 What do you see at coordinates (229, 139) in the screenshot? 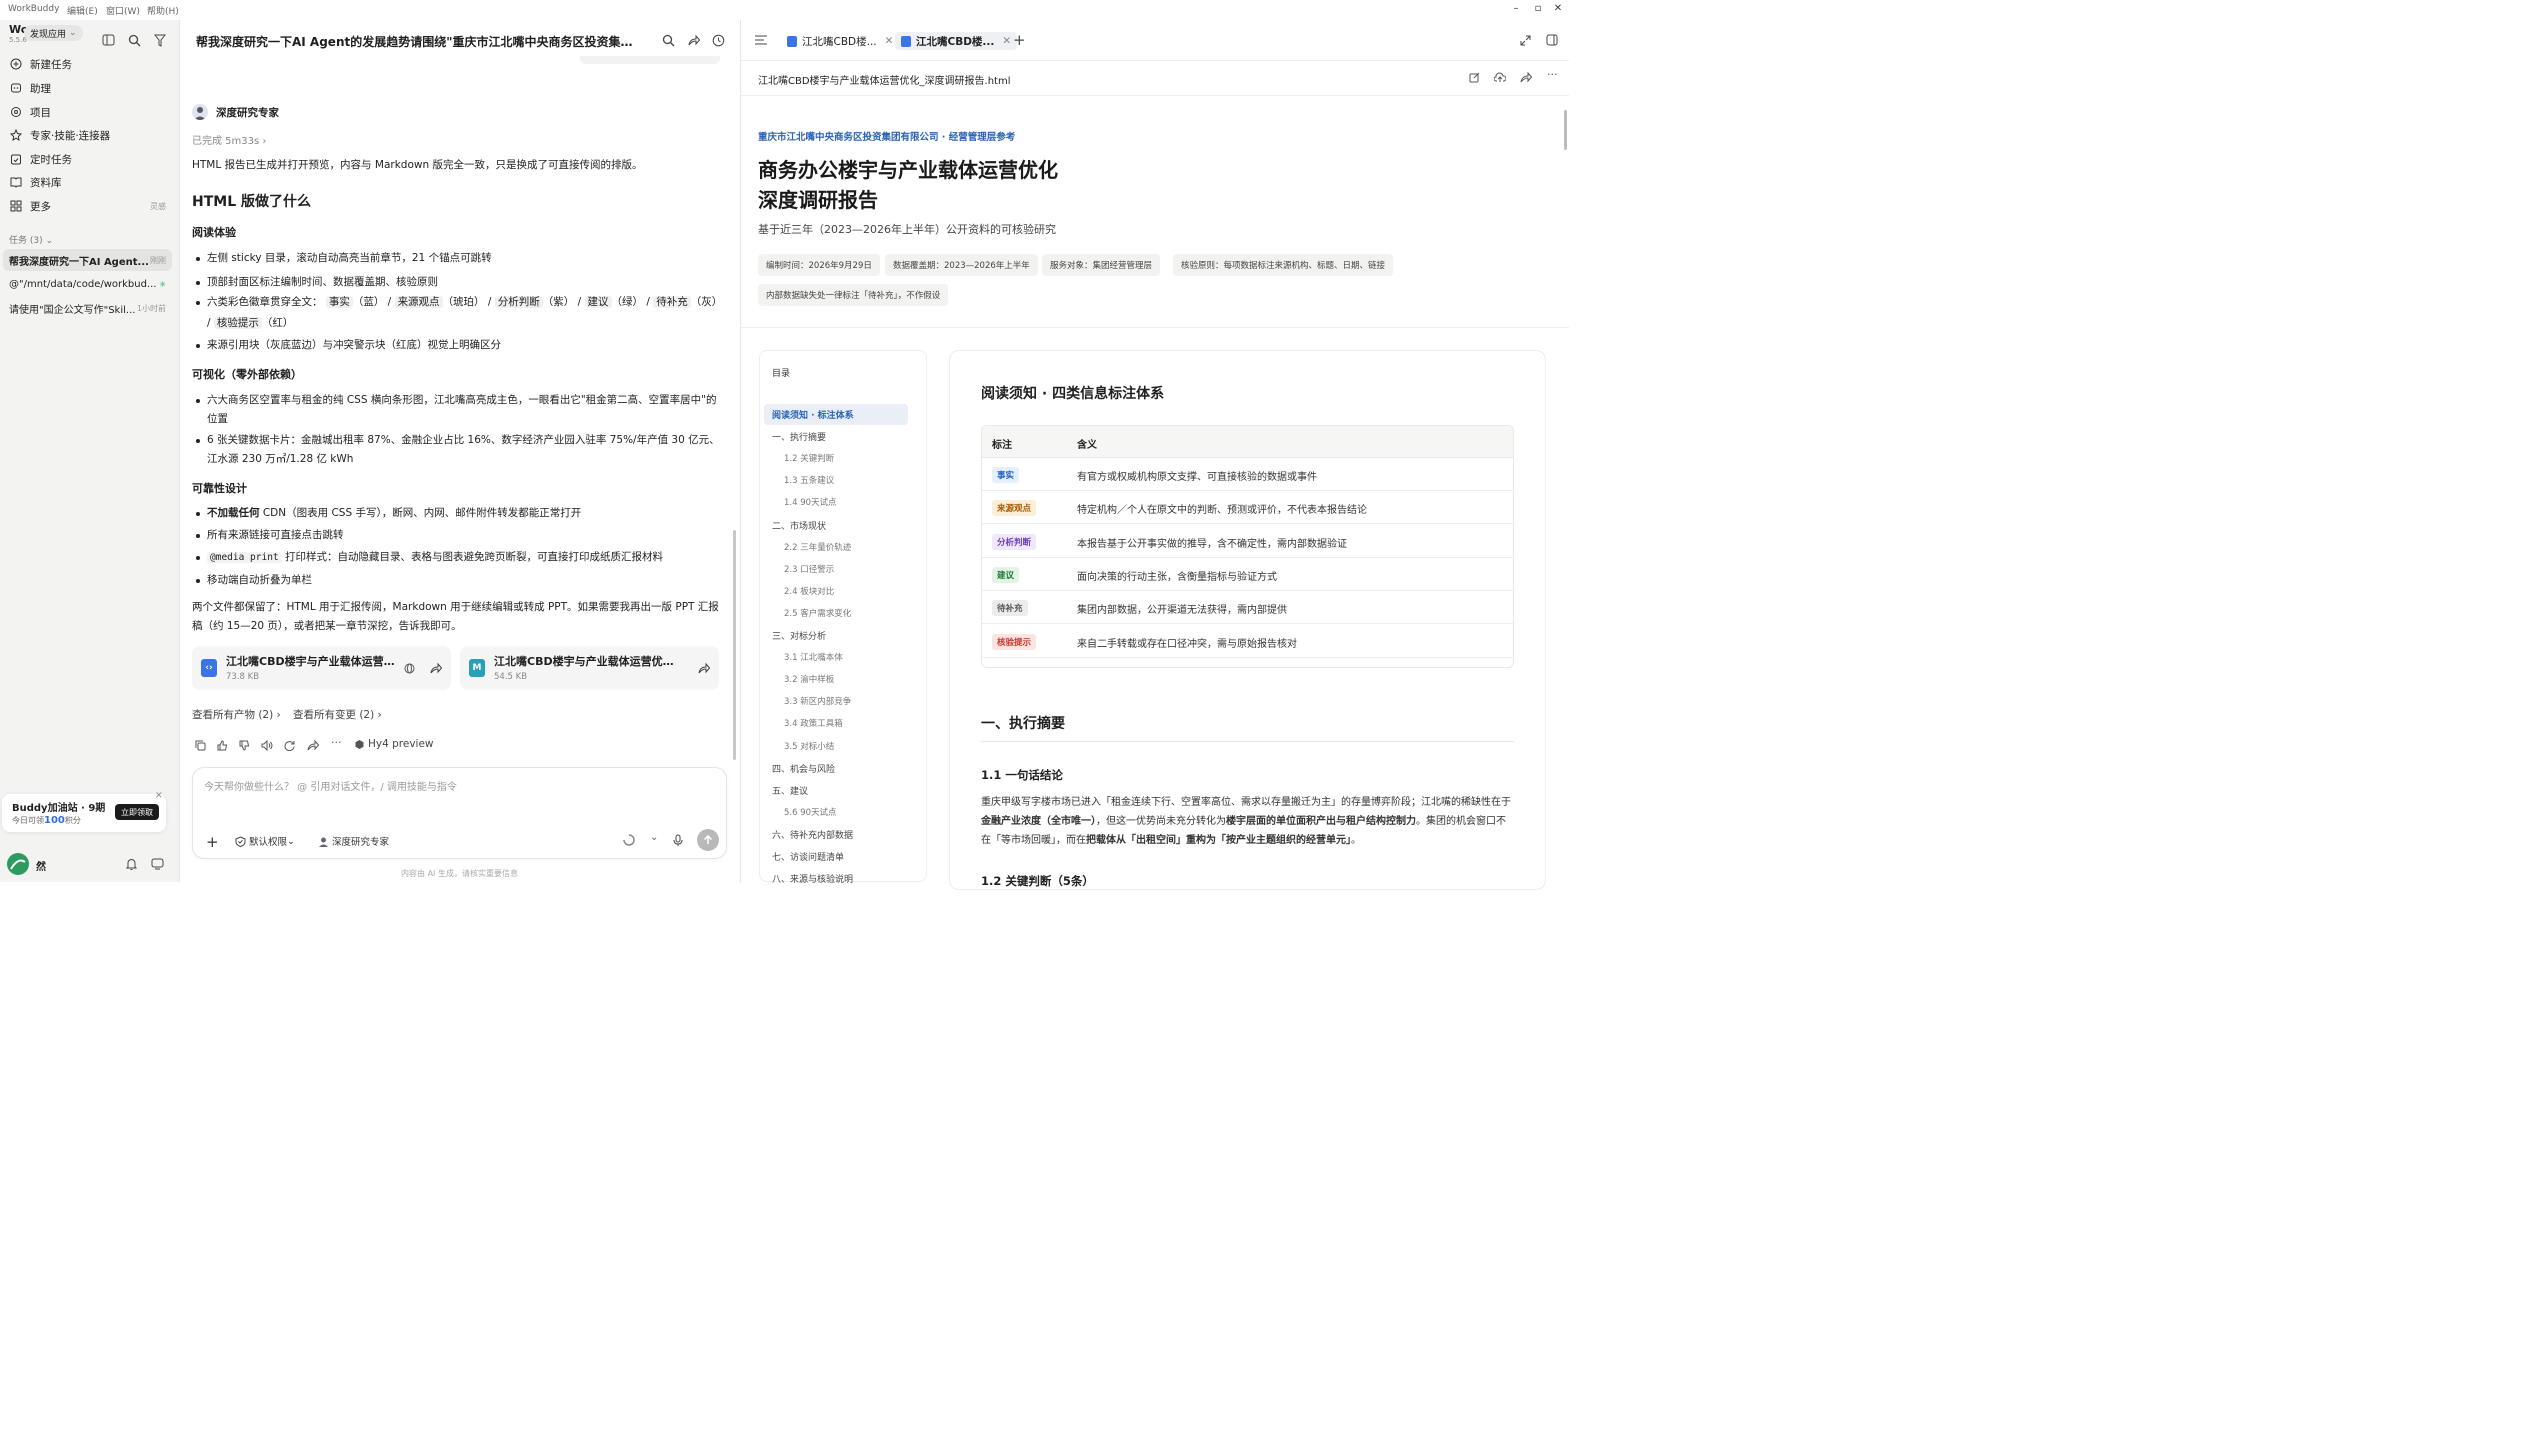
I see `task-status: 已完成 5m33s ›` at bounding box center [229, 139].